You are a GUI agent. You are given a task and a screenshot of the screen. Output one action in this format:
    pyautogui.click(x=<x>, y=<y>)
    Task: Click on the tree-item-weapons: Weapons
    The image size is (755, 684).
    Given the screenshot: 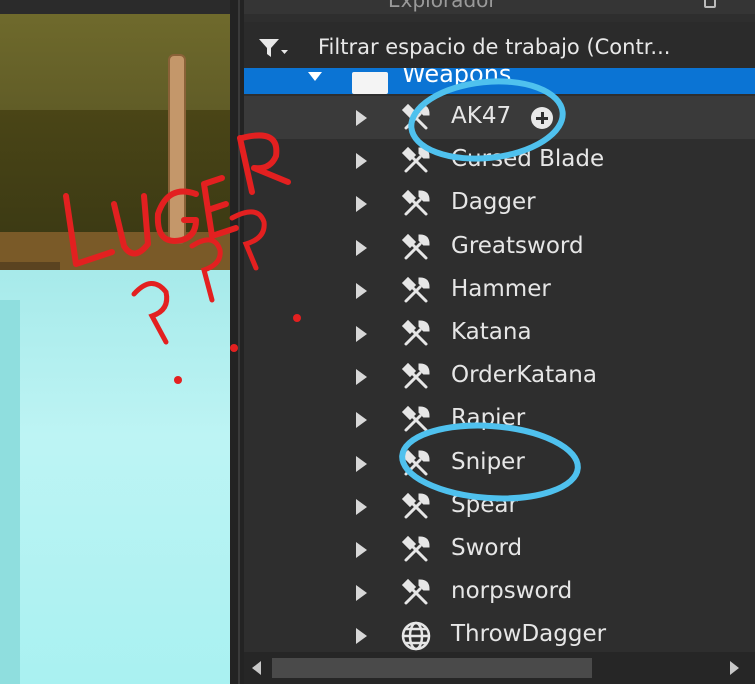 What is the action you would take?
    pyautogui.click(x=499, y=81)
    